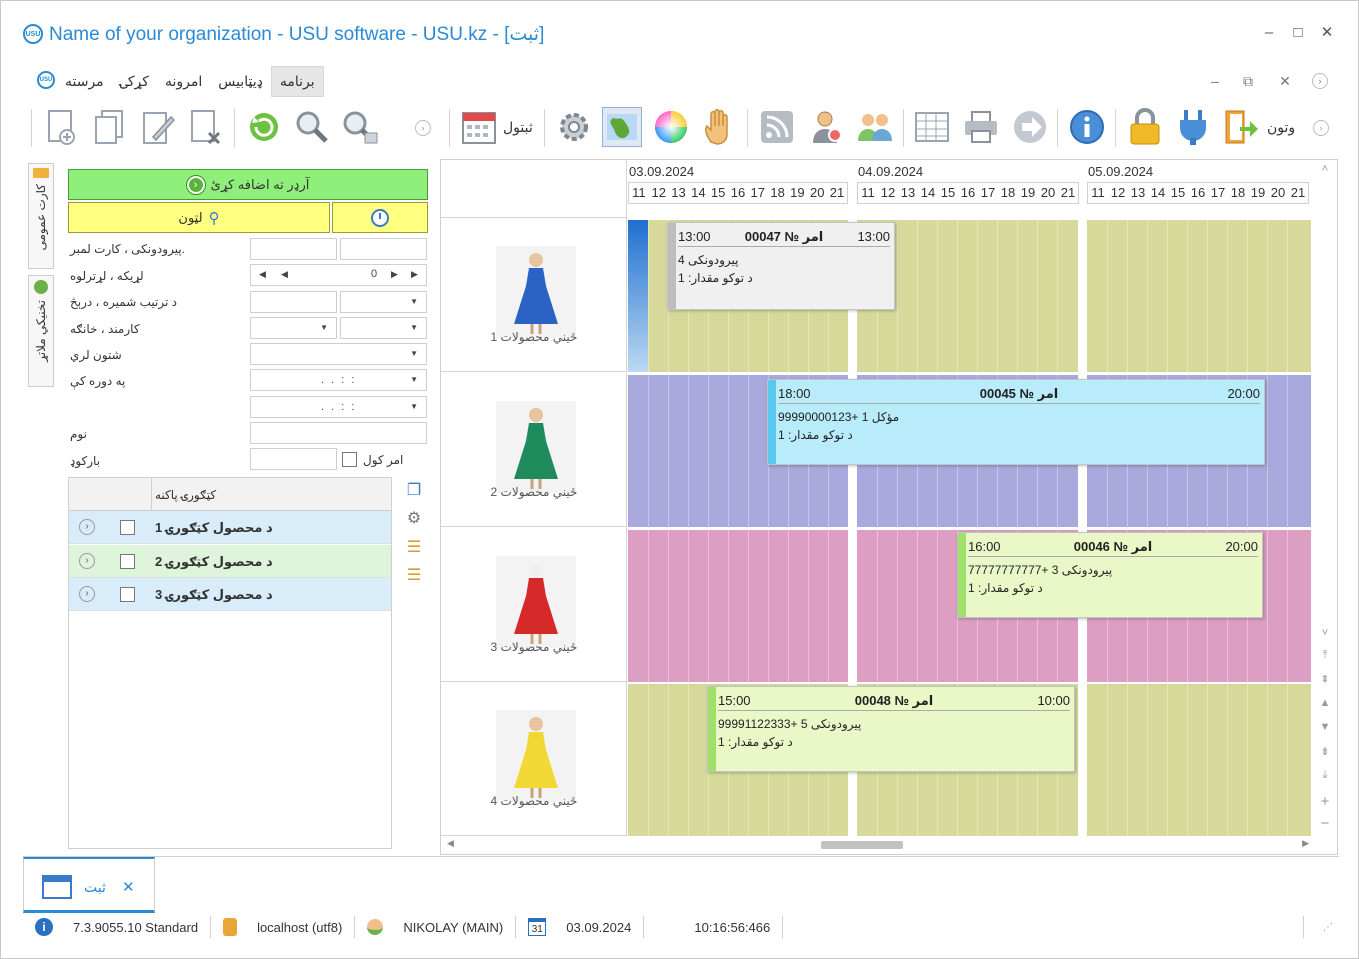 The width and height of the screenshot is (1359, 959). I want to click on period-from-field: . . : :, so click(338, 380).